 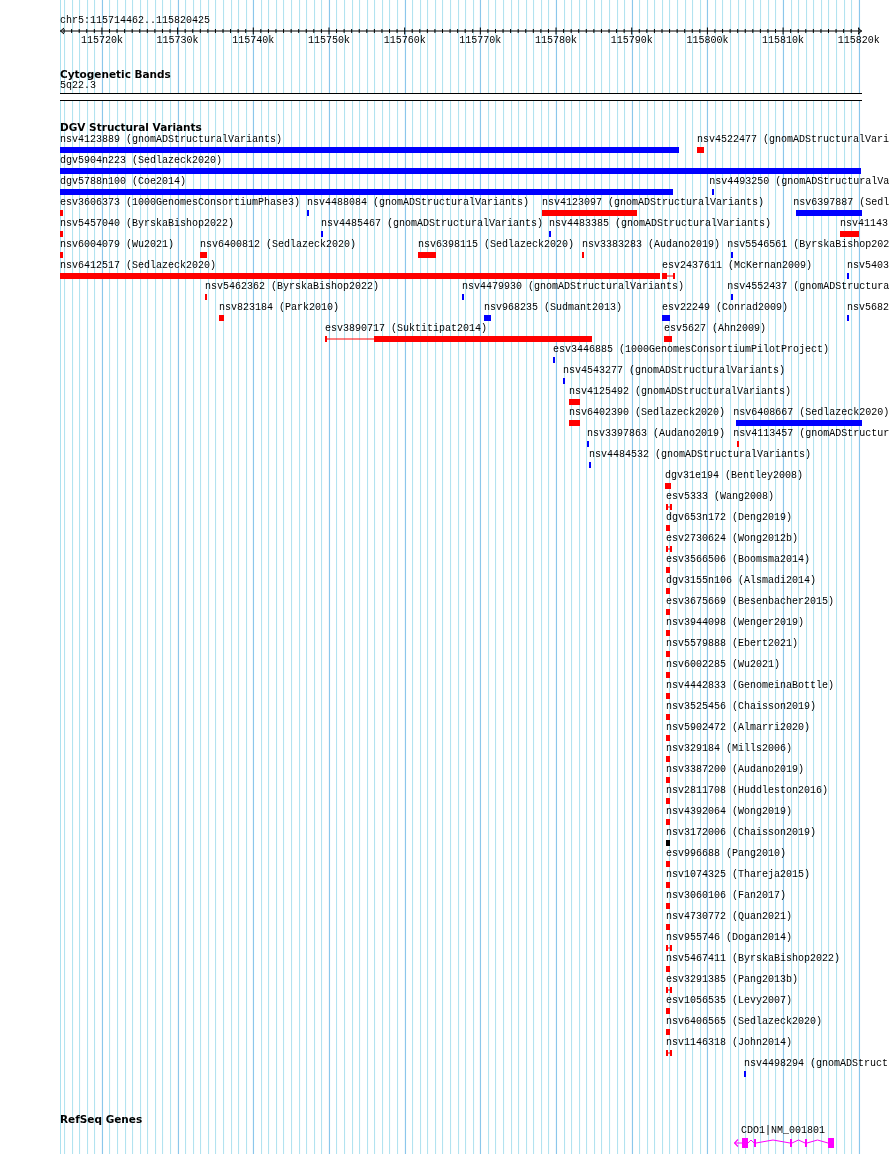 What do you see at coordinates (783, 1131) in the screenshot?
I see `gene-label: CDO1|NM_001801` at bounding box center [783, 1131].